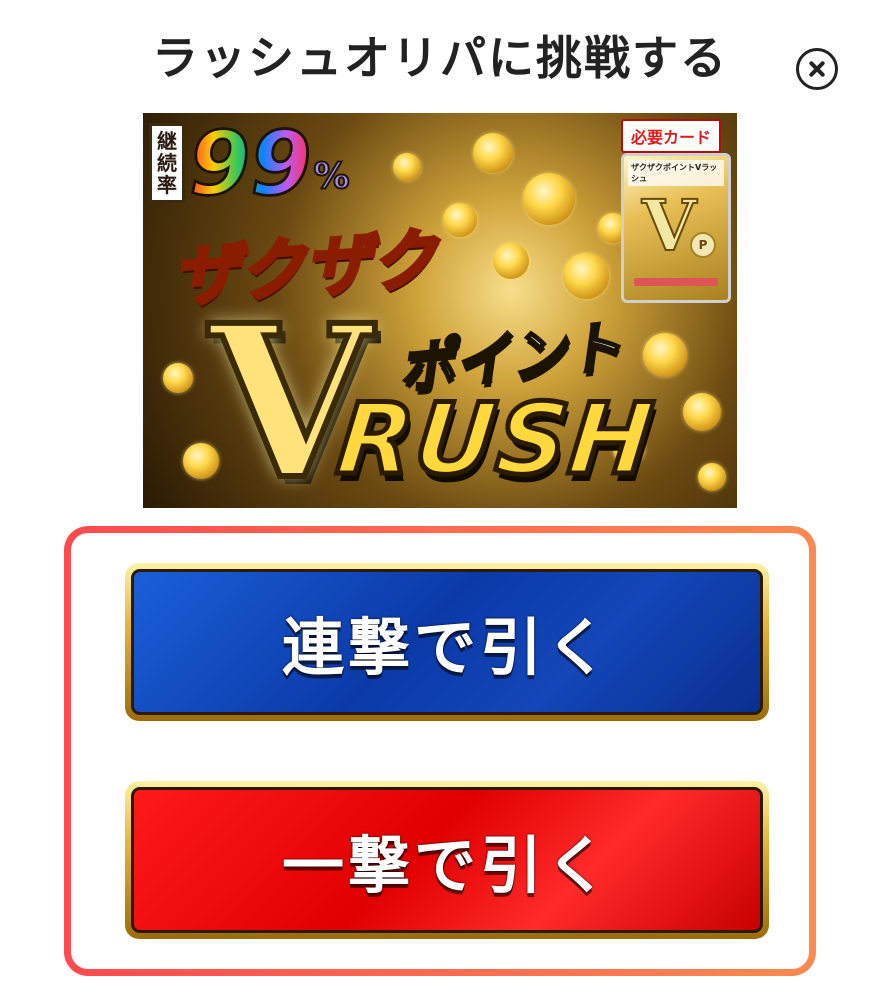 Image resolution: width=880 pixels, height=1000 pixels. Describe the element at coordinates (676, 173) in the screenshot. I see `card-name: ザクザクポイントVラッシュ` at that location.